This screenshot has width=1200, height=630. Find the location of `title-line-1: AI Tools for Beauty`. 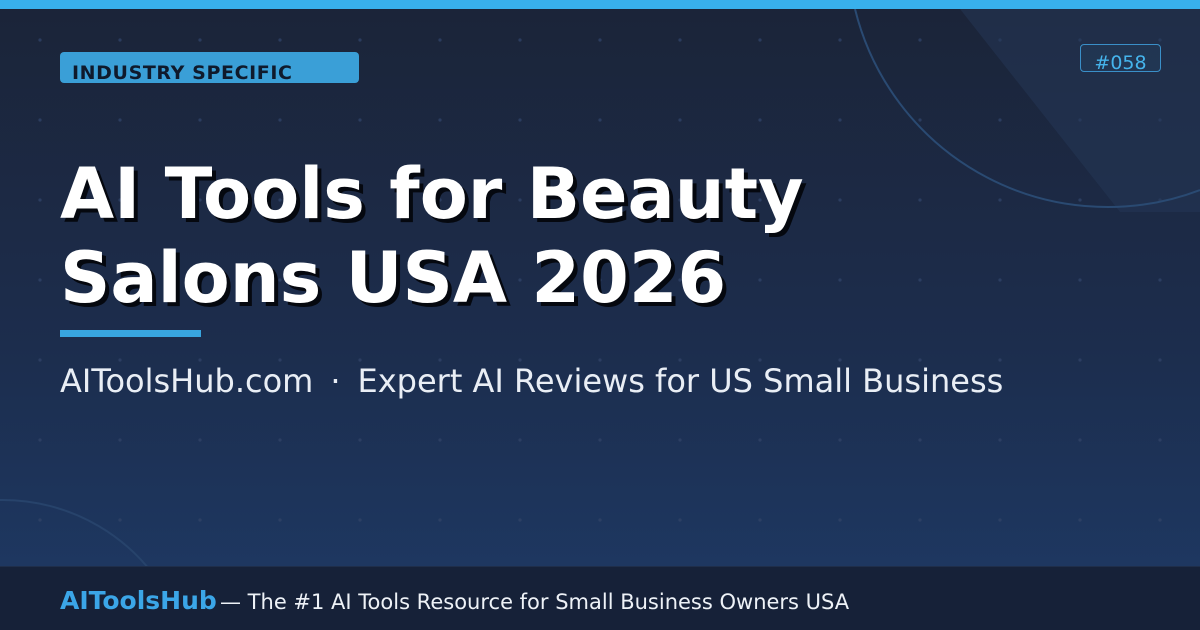

title-line-1: AI Tools for Beauty is located at coordinates (432, 194).